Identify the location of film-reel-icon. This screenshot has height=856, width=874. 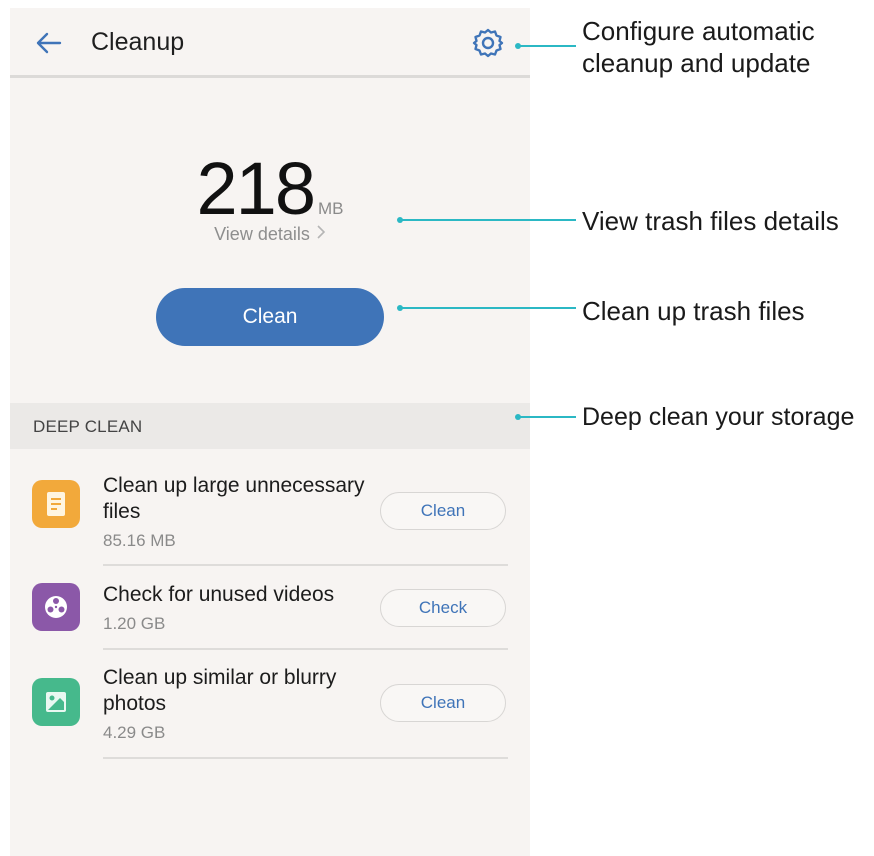
(56, 607).